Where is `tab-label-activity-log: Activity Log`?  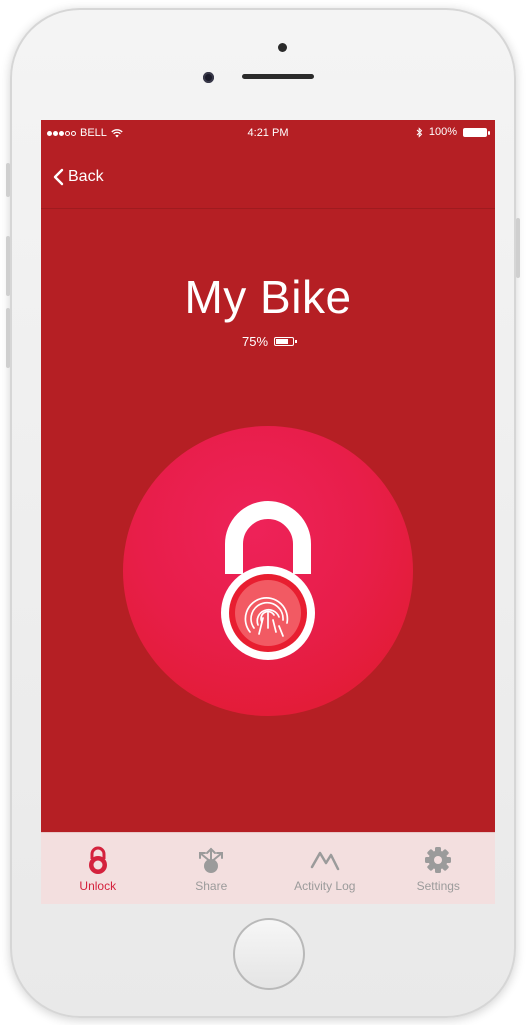 tab-label-activity-log: Activity Log is located at coordinates (325, 886).